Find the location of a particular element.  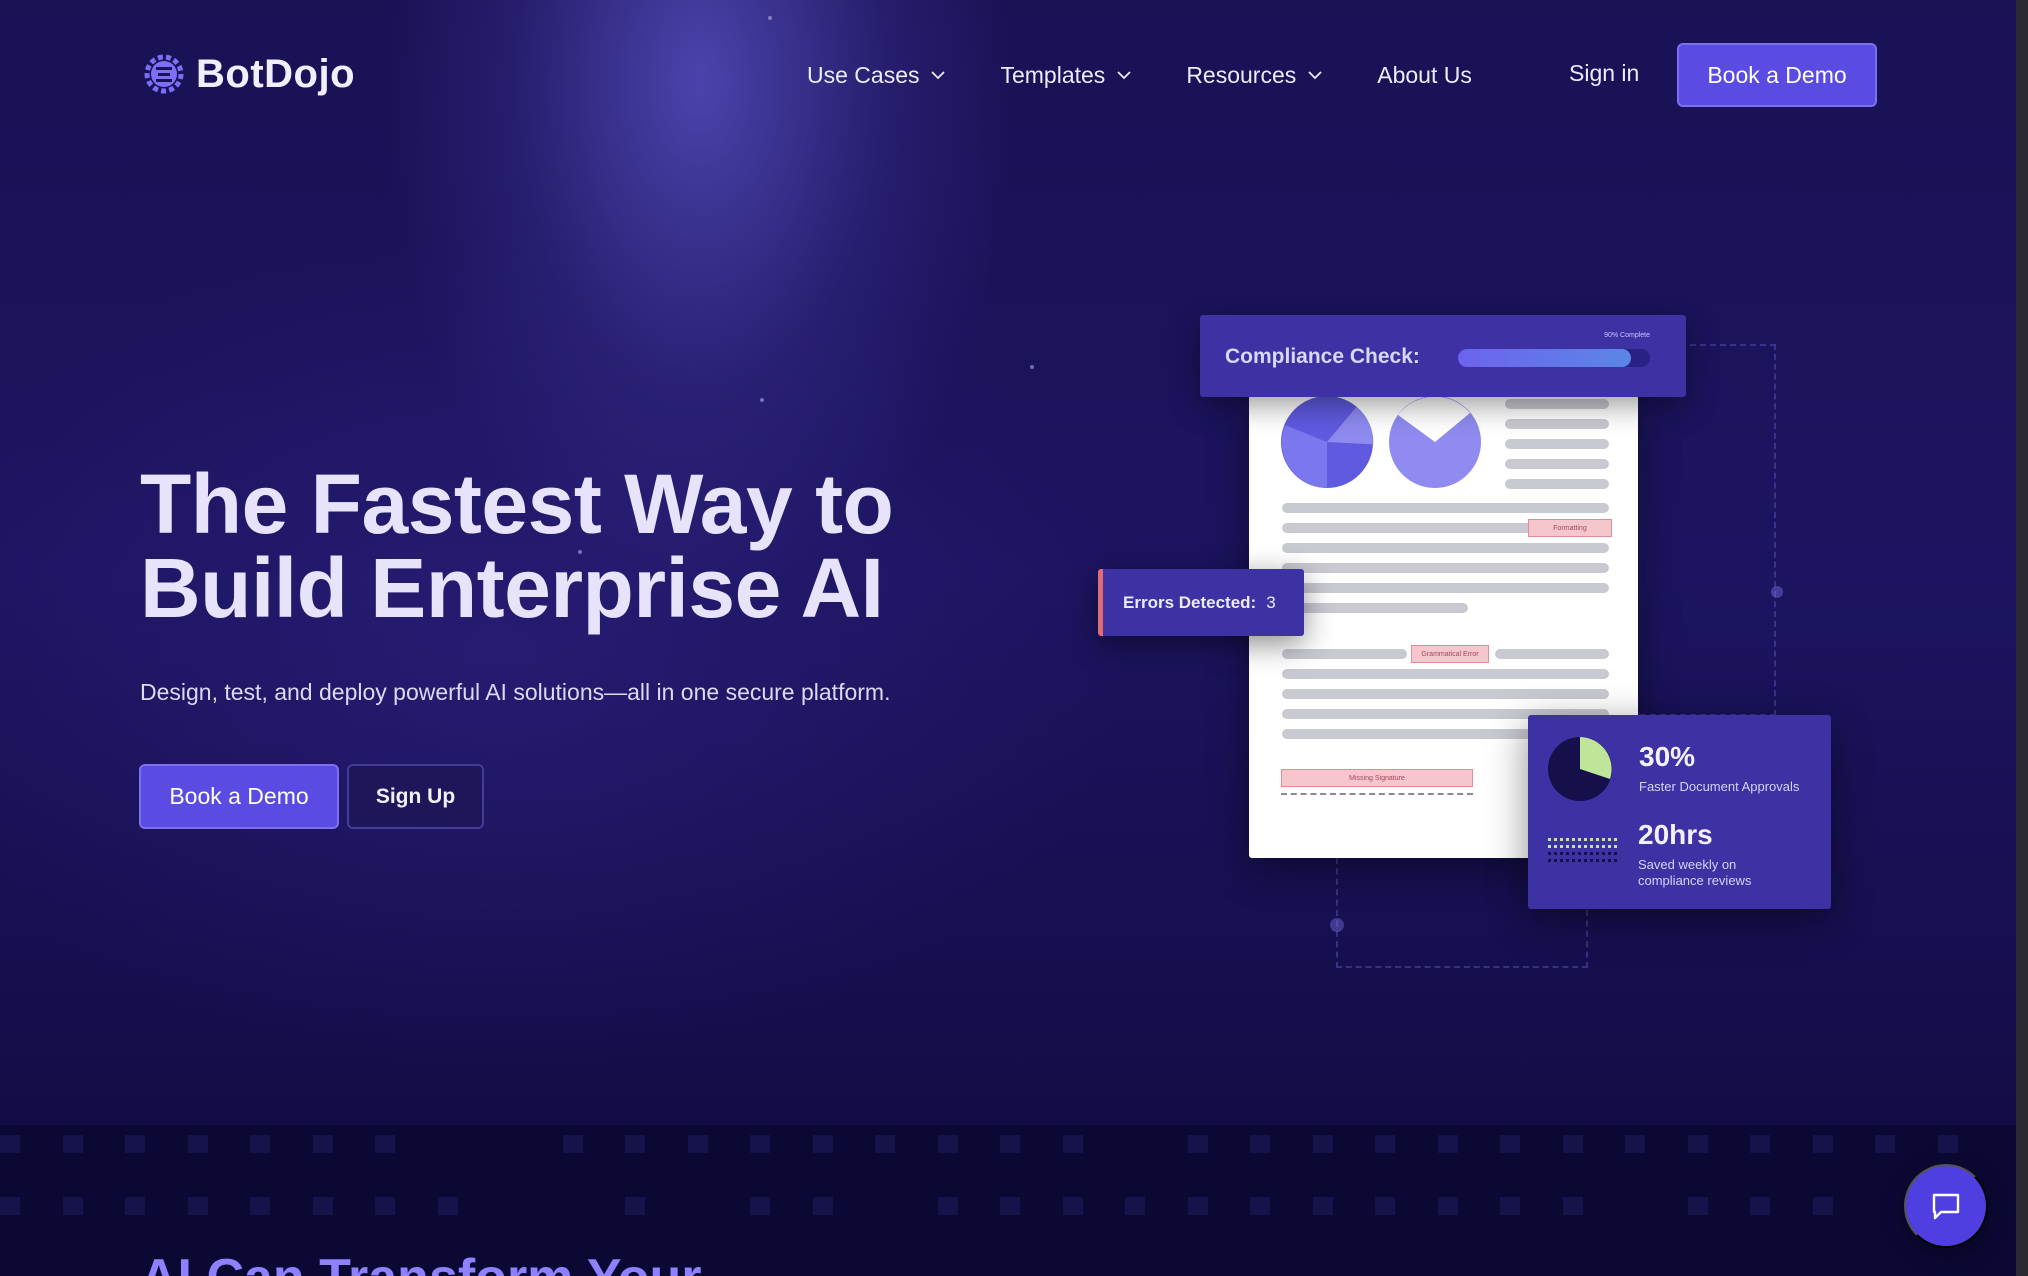

nav-label: About Us is located at coordinates (1424, 75).